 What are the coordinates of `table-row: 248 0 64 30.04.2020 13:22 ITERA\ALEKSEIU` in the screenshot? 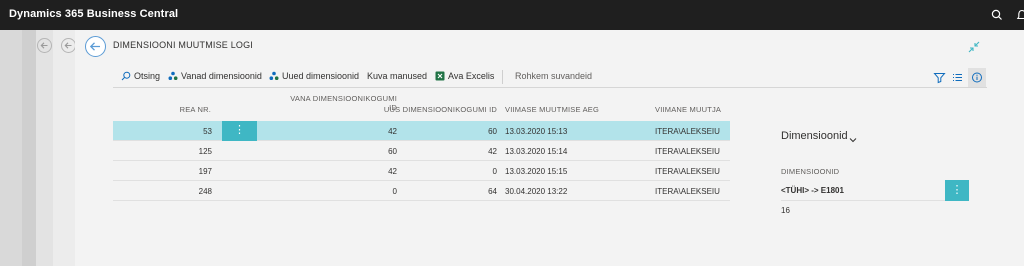 It's located at (421, 191).